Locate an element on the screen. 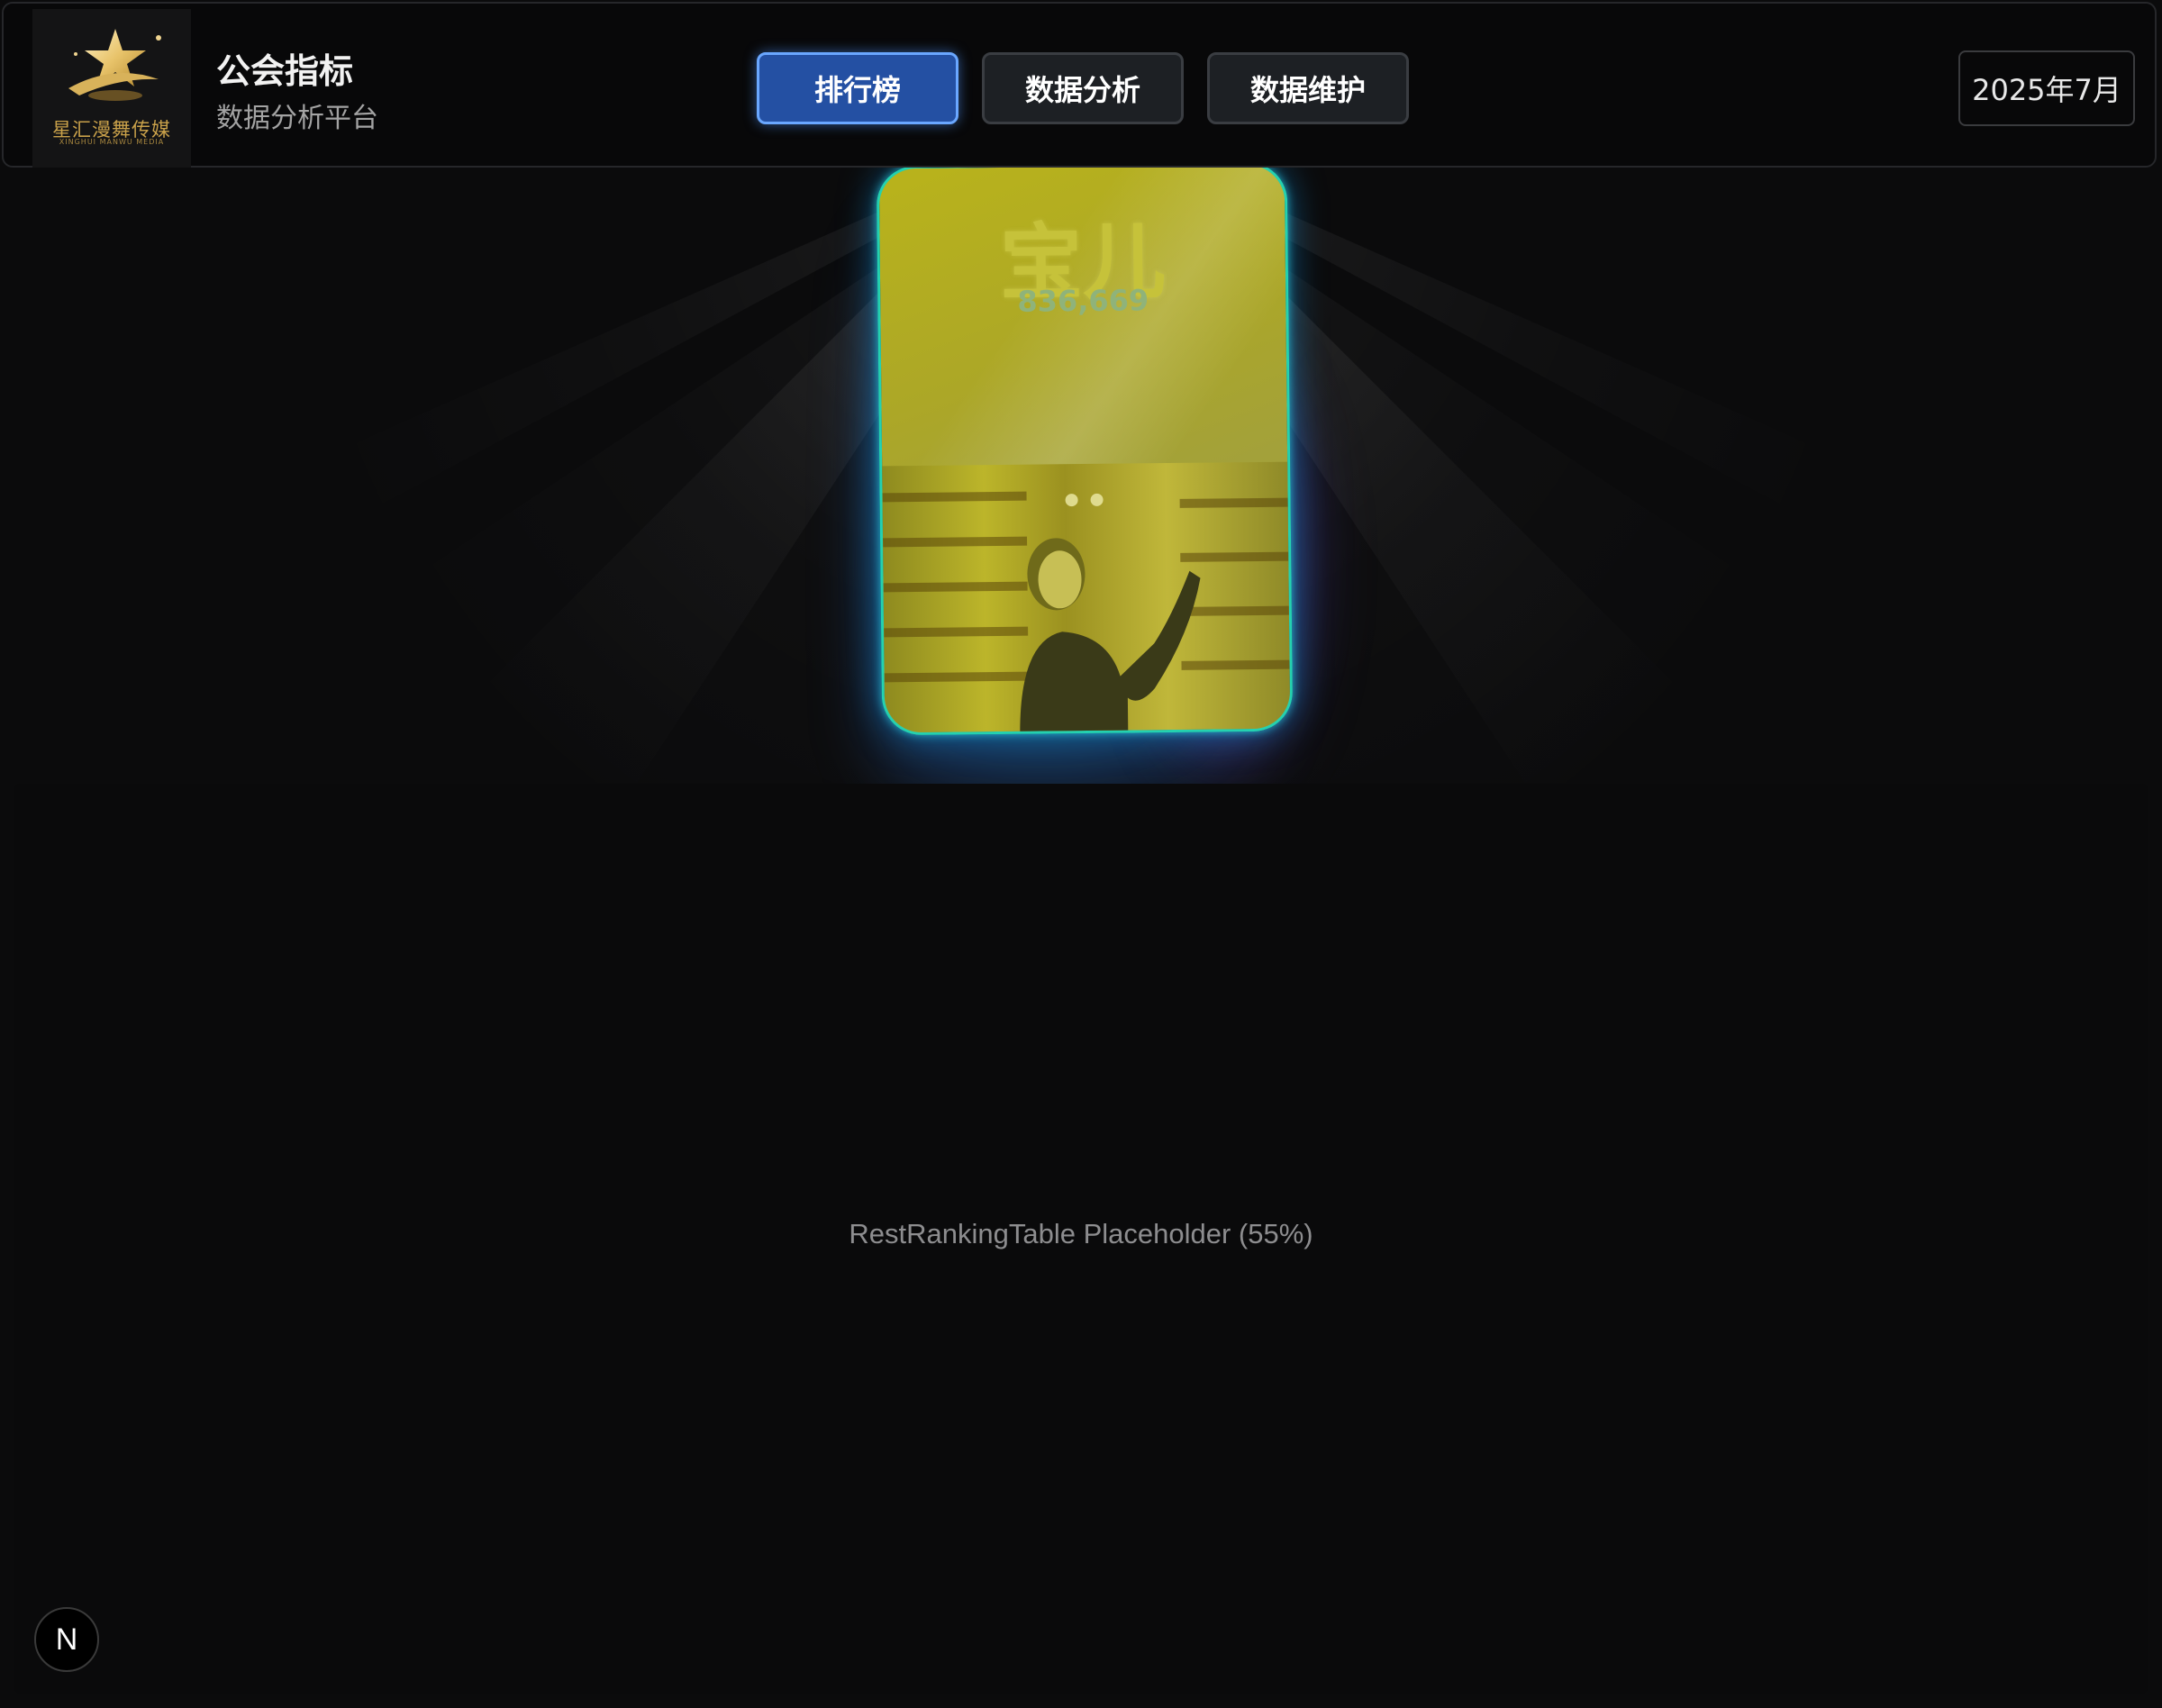 This screenshot has width=2162, height=1708. top-rank-avatar-photo is located at coordinates (1086, 598).